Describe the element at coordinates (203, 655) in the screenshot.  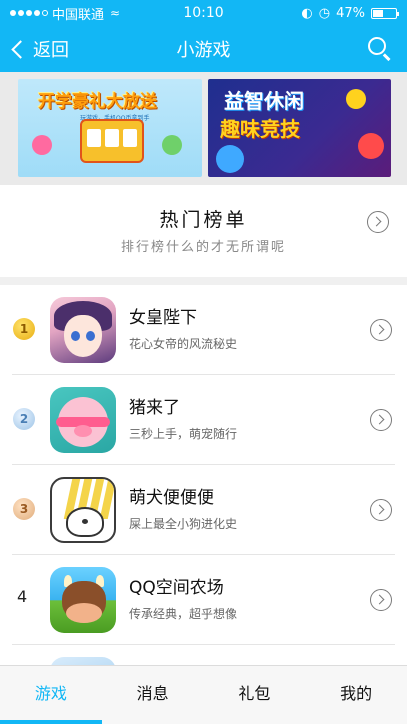
I see `game-row` at that location.